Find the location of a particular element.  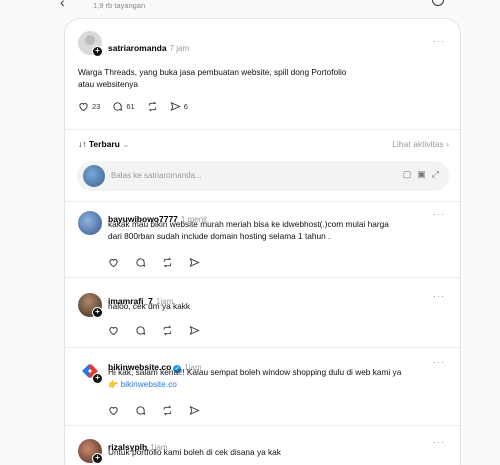

post-actions: 23 61 6 is located at coordinates (133, 106).